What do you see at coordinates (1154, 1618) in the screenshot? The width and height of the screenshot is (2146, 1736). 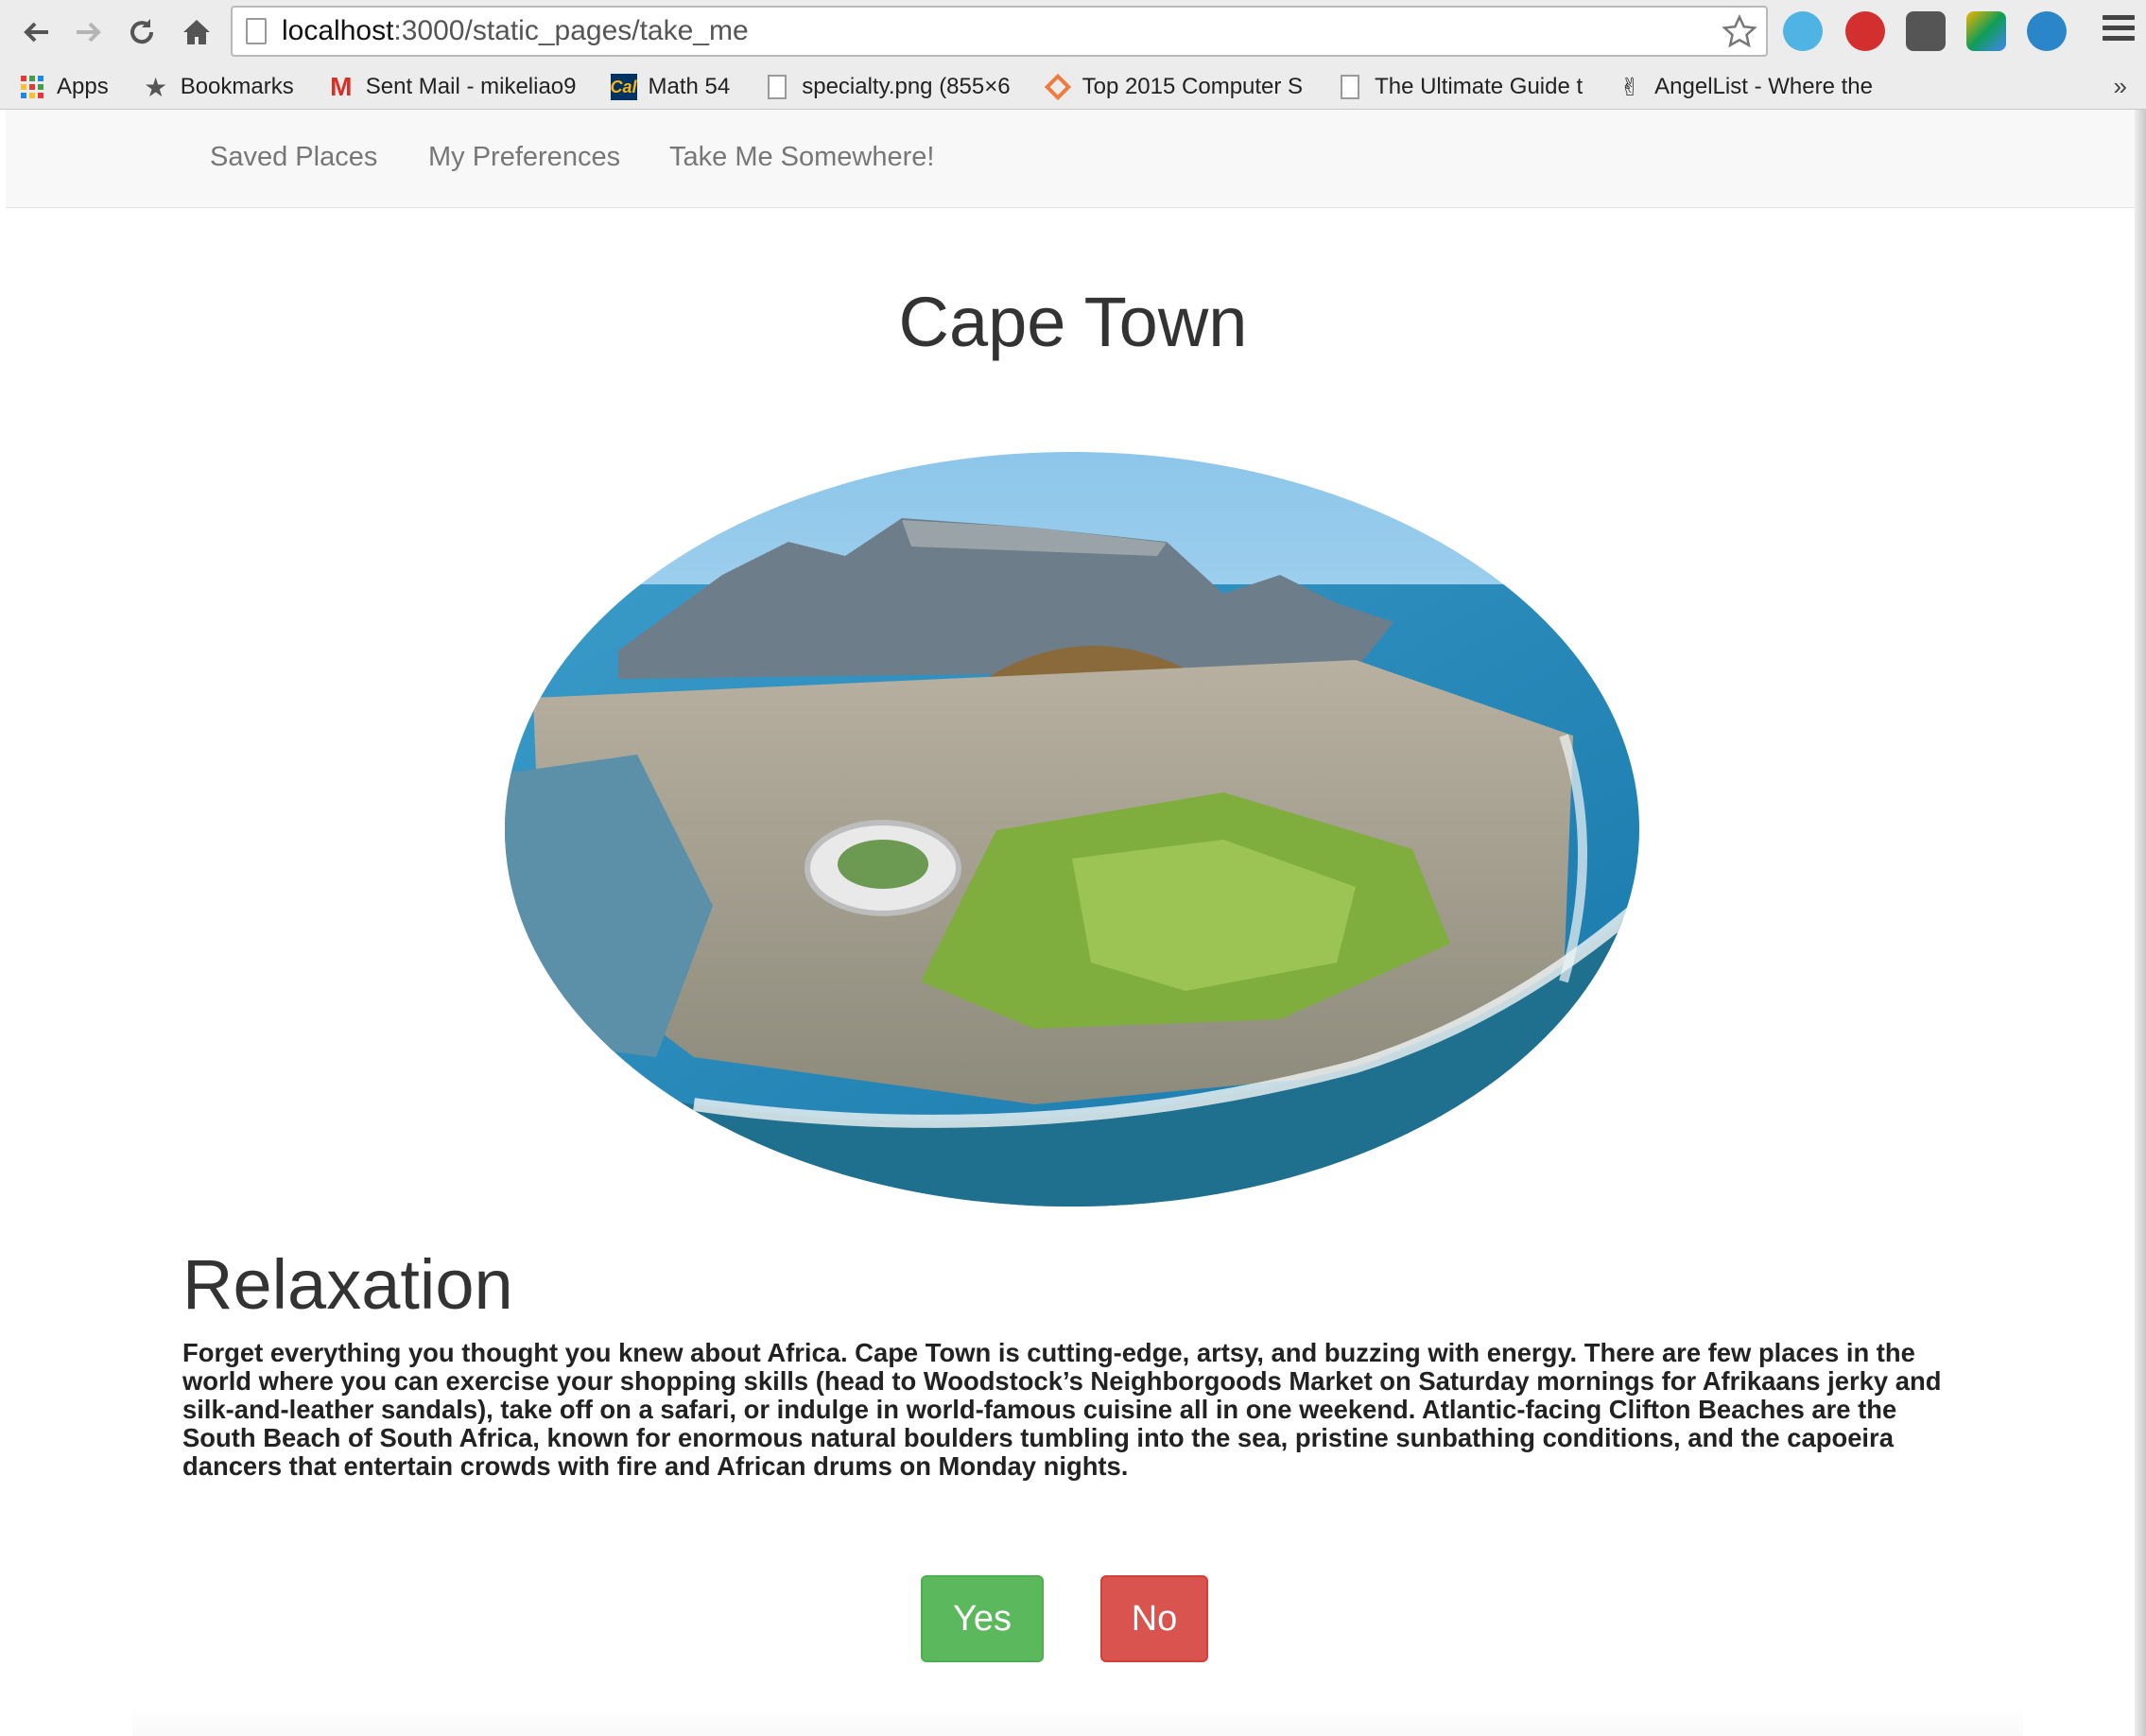 I see `no-button: No` at bounding box center [1154, 1618].